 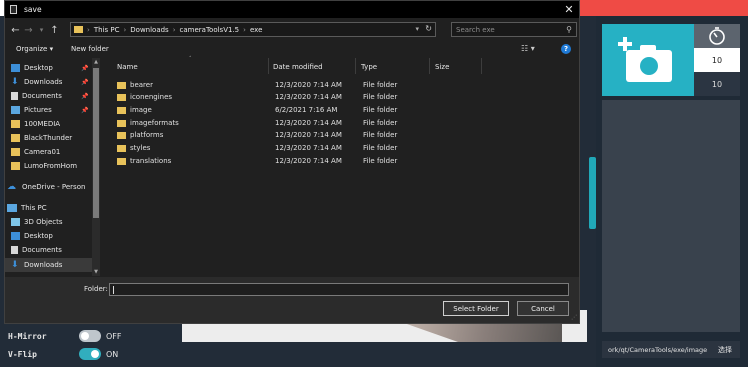 I want to click on nav-item-documents: Documents 📌, so click(x=52, y=96).